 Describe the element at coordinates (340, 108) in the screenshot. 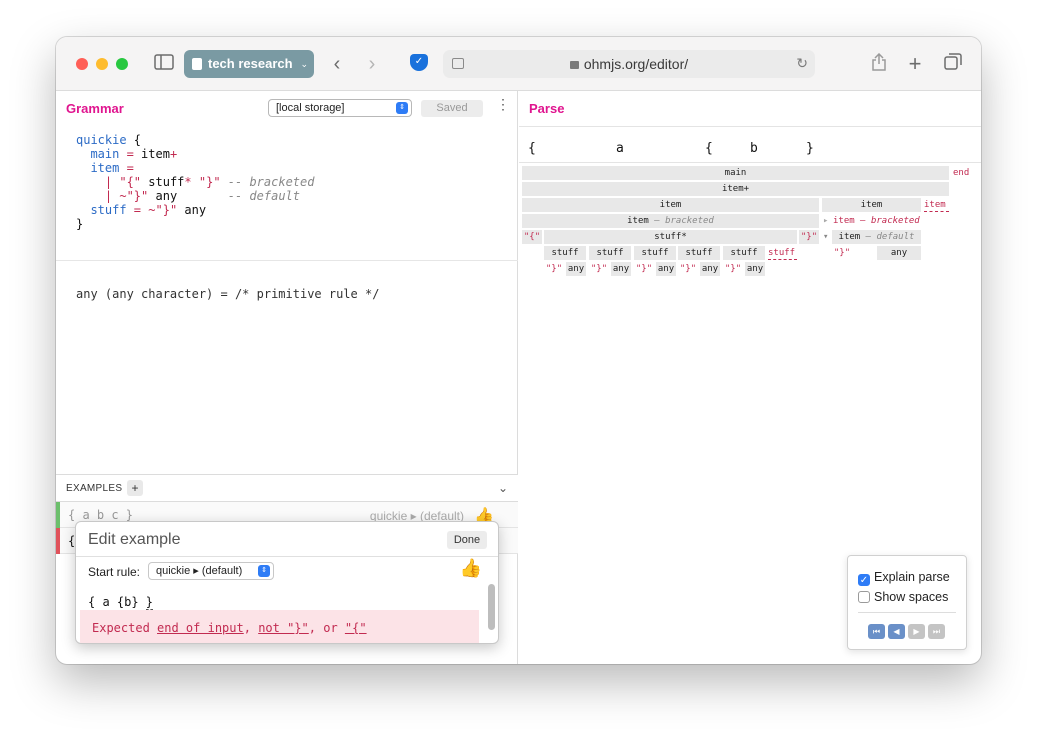

I see `storage-select: [local storage] ⇕` at that location.